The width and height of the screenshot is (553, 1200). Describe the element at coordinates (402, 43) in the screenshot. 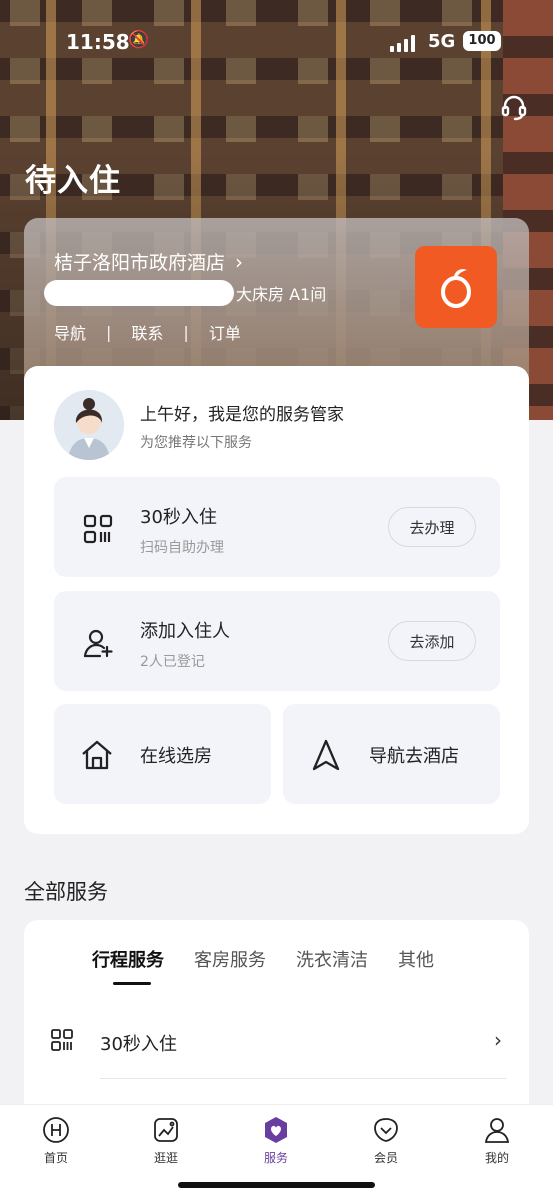

I see `signal-icon` at that location.